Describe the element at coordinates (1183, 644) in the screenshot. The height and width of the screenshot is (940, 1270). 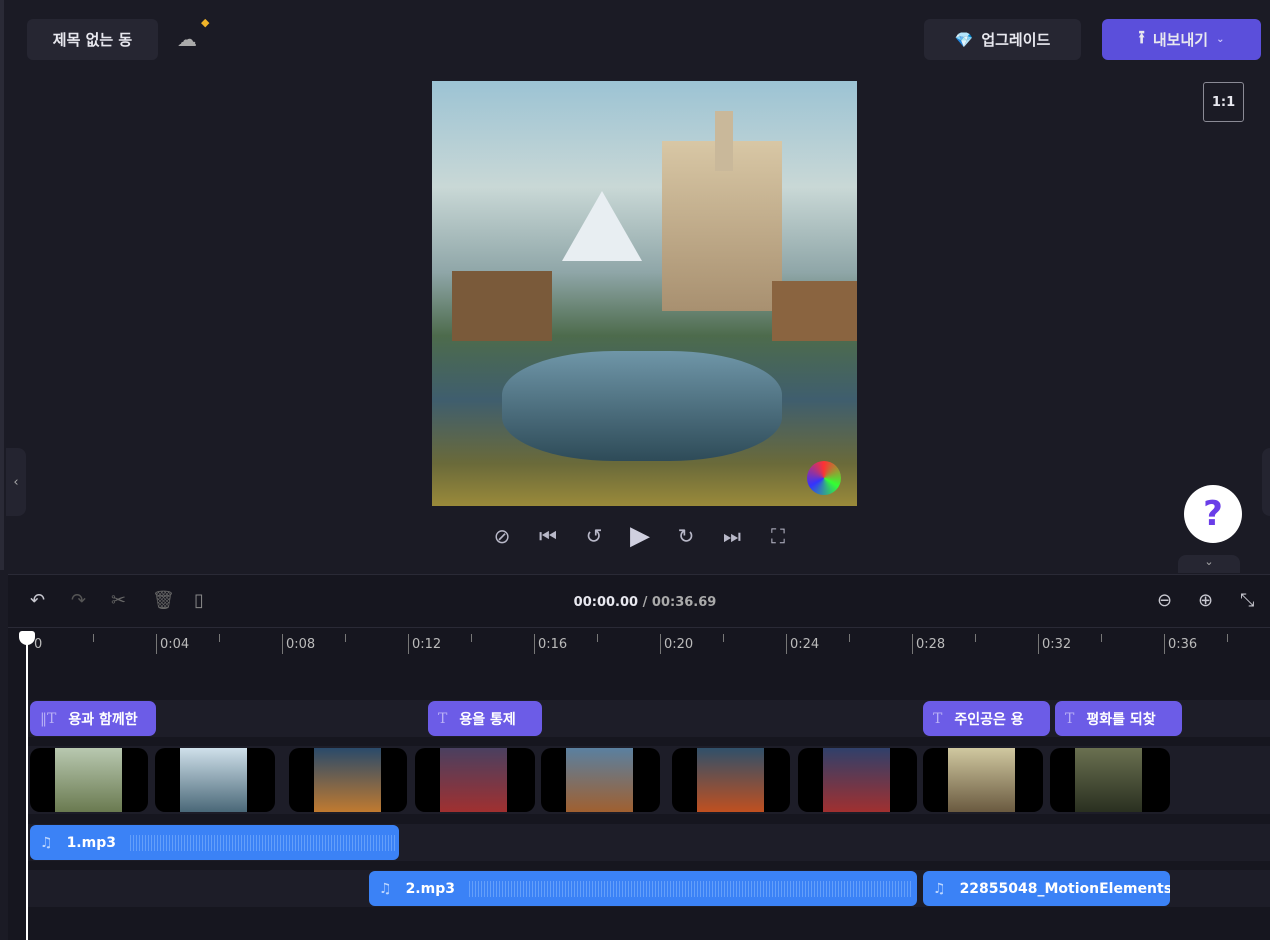
I see `ruler-label: 0:36` at that location.